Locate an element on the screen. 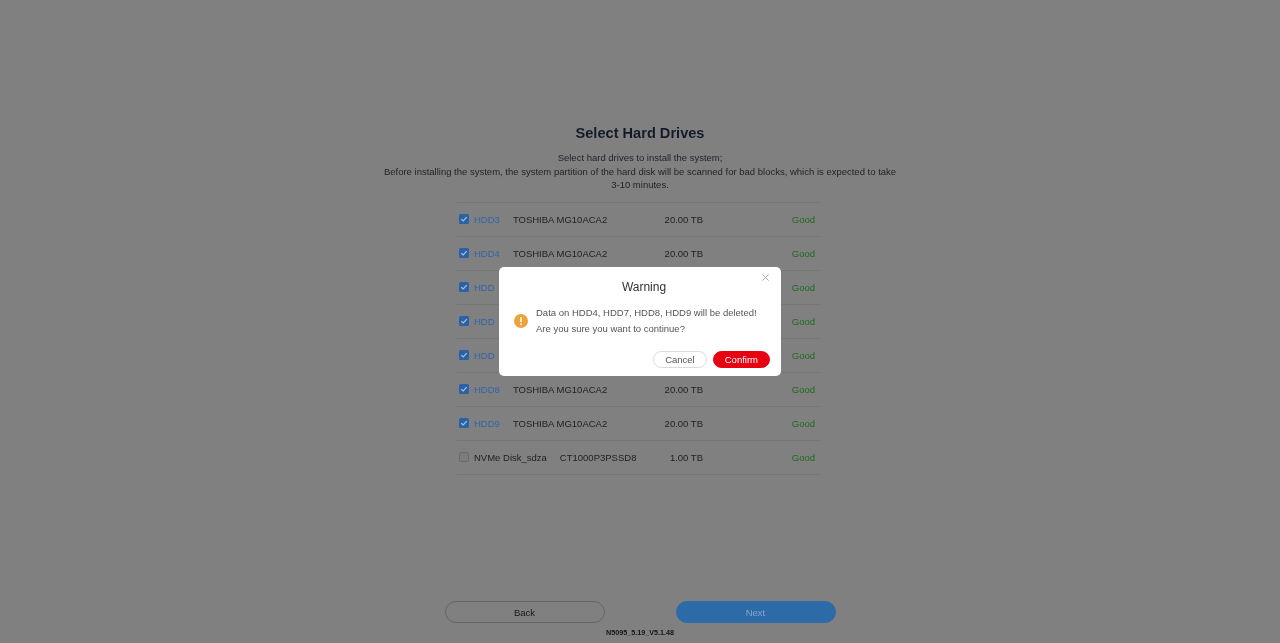  page-title: Select Hard Drives is located at coordinates (640, 133).